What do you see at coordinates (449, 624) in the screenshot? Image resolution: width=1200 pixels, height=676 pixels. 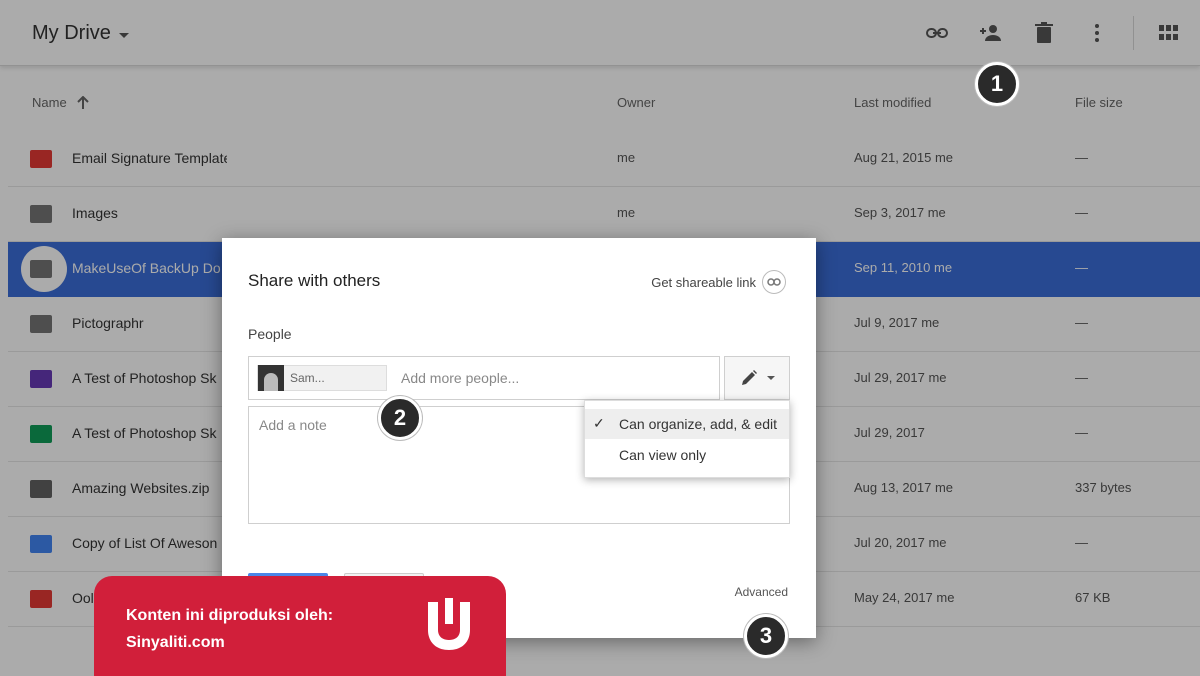 I see `brand-logo-icon` at bounding box center [449, 624].